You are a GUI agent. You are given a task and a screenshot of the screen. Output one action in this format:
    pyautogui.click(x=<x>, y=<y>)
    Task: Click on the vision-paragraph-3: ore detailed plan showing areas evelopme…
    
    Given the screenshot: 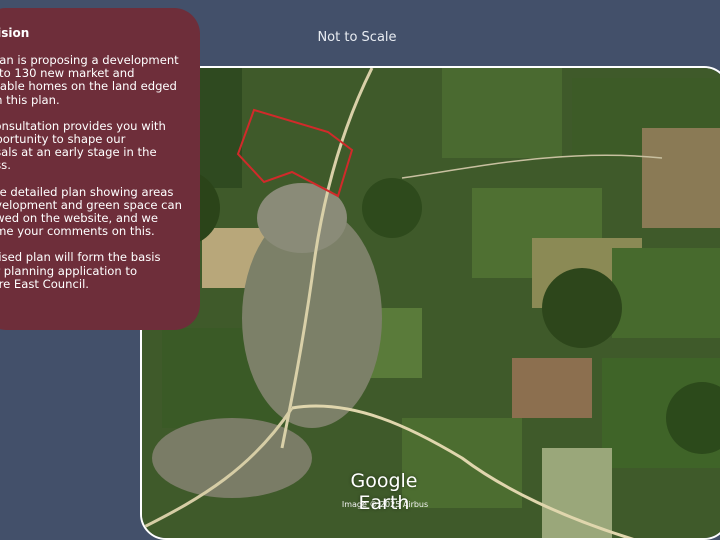 What is the action you would take?
    pyautogui.click(x=91, y=211)
    